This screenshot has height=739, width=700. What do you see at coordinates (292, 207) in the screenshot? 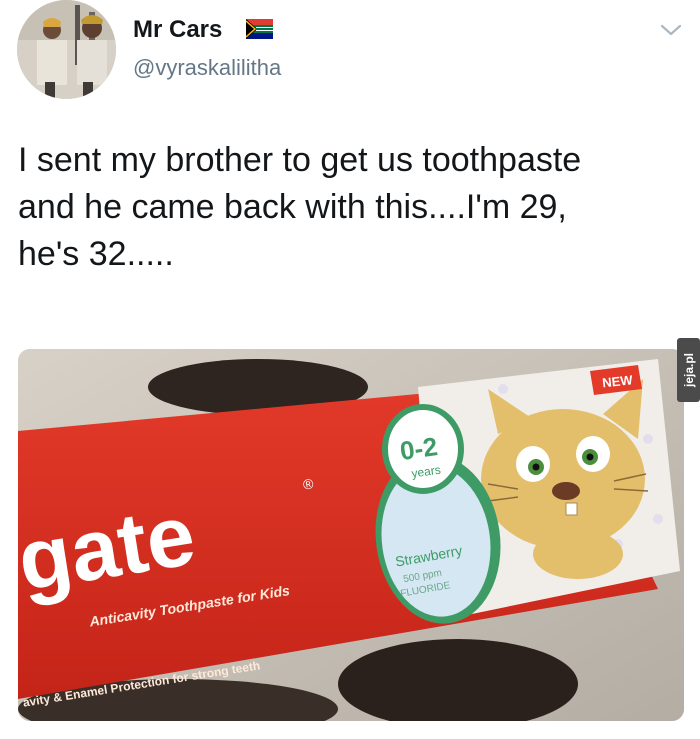
I see `tweet-text-line: and he came back with this....I'm 29,` at bounding box center [292, 207].